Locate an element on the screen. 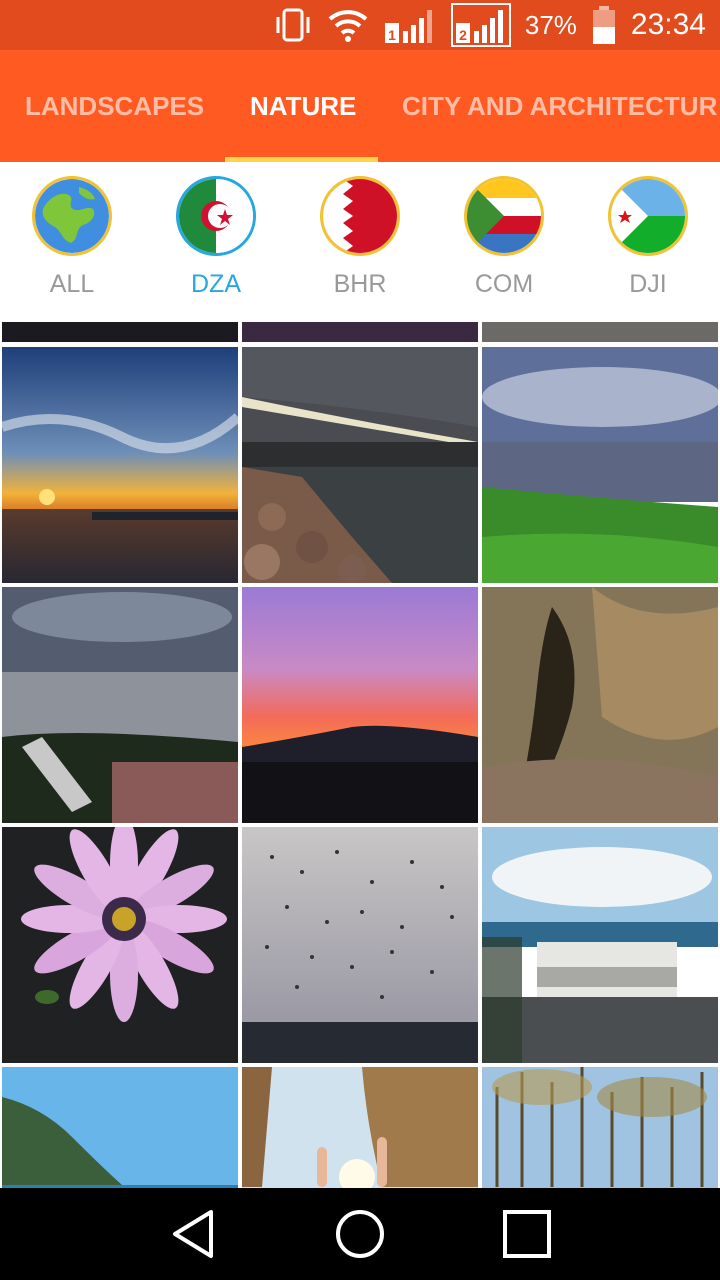 This screenshot has width=720, height=1280. home-button is located at coordinates (360, 1234).